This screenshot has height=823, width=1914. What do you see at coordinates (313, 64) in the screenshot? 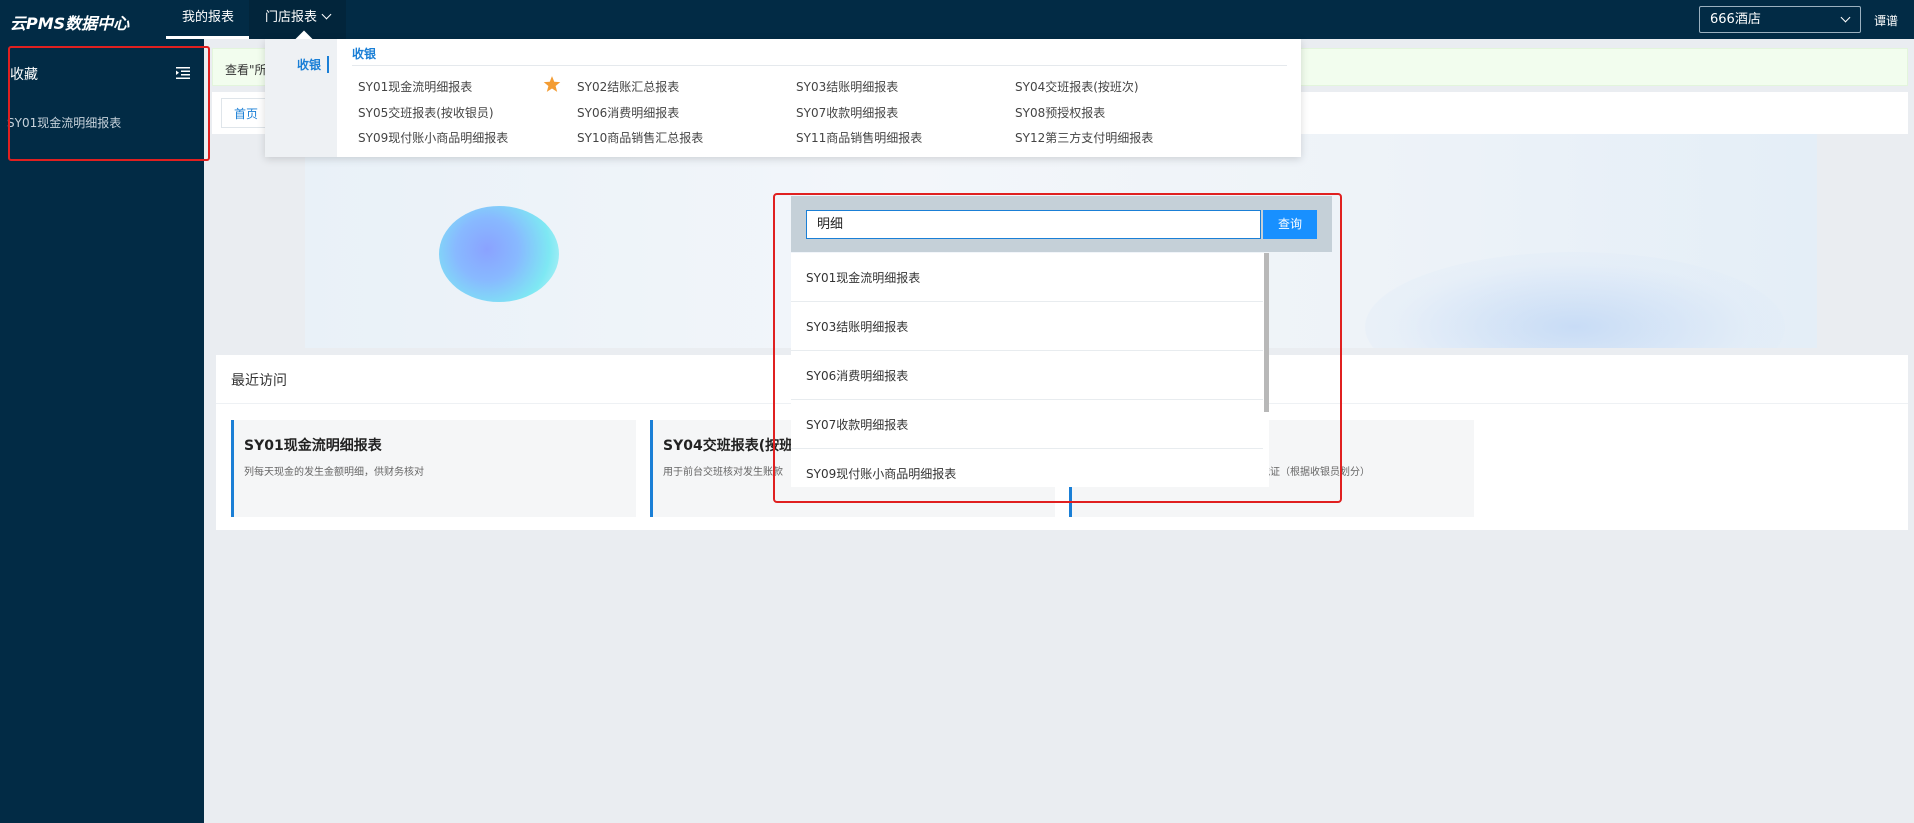
I see `category-cashier: 收银` at bounding box center [313, 64].